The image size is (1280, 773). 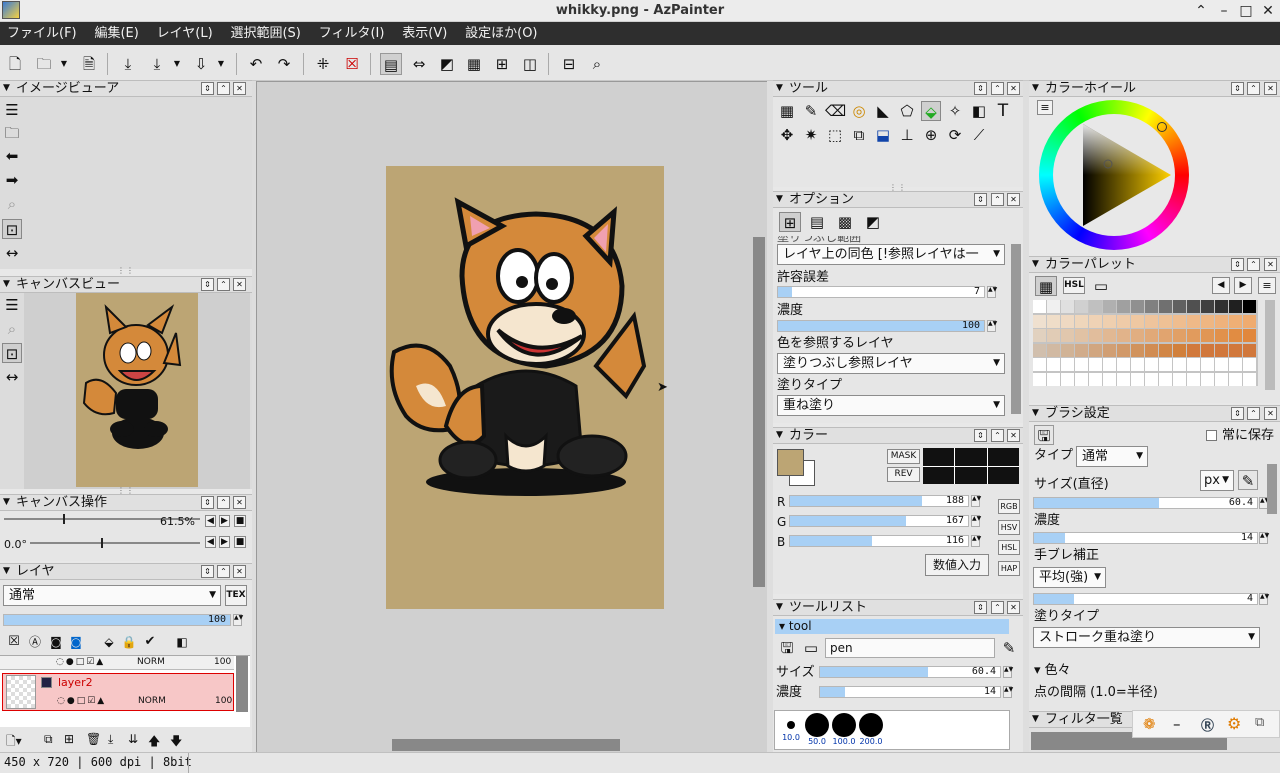 I want to click on pen-tool-icon: ✎, so click(x=811, y=111).